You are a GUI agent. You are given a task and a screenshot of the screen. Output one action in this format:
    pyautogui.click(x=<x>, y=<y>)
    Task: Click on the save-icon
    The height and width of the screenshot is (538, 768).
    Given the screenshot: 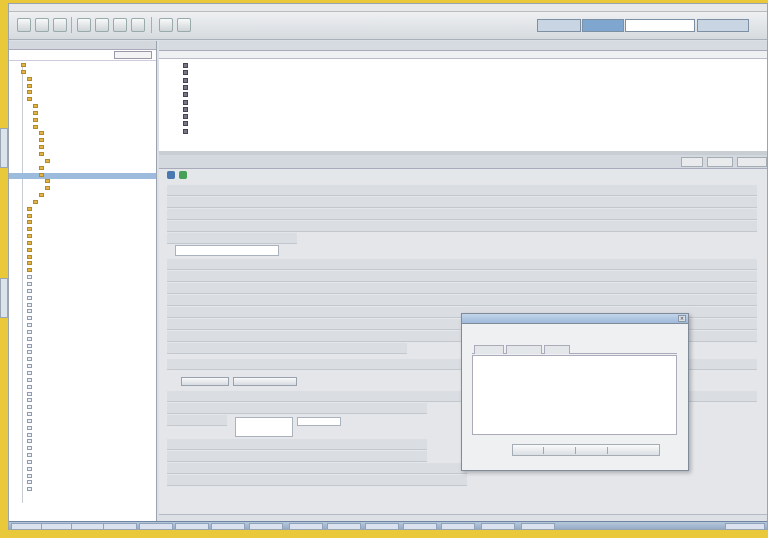 What is the action you would take?
    pyautogui.click(x=171, y=175)
    